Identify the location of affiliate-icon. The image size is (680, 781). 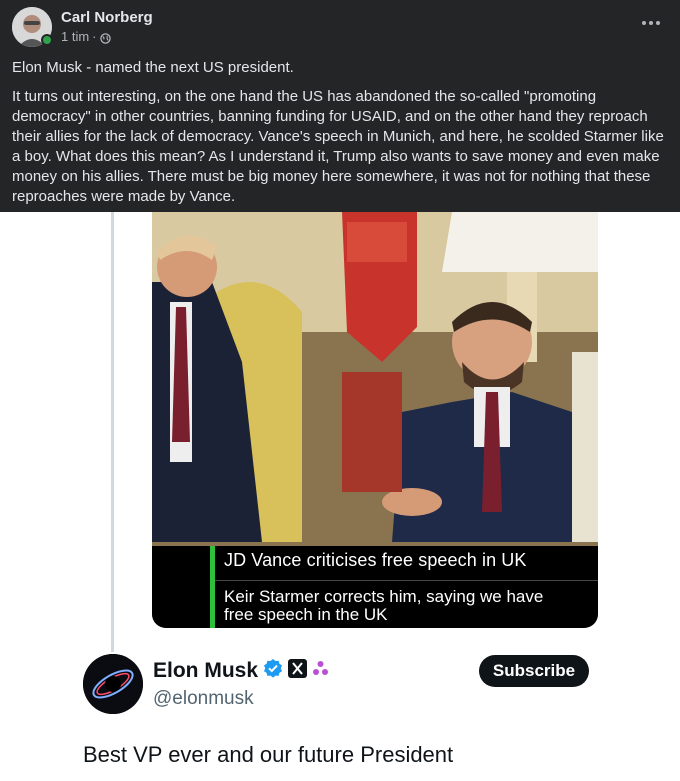
(320, 671).